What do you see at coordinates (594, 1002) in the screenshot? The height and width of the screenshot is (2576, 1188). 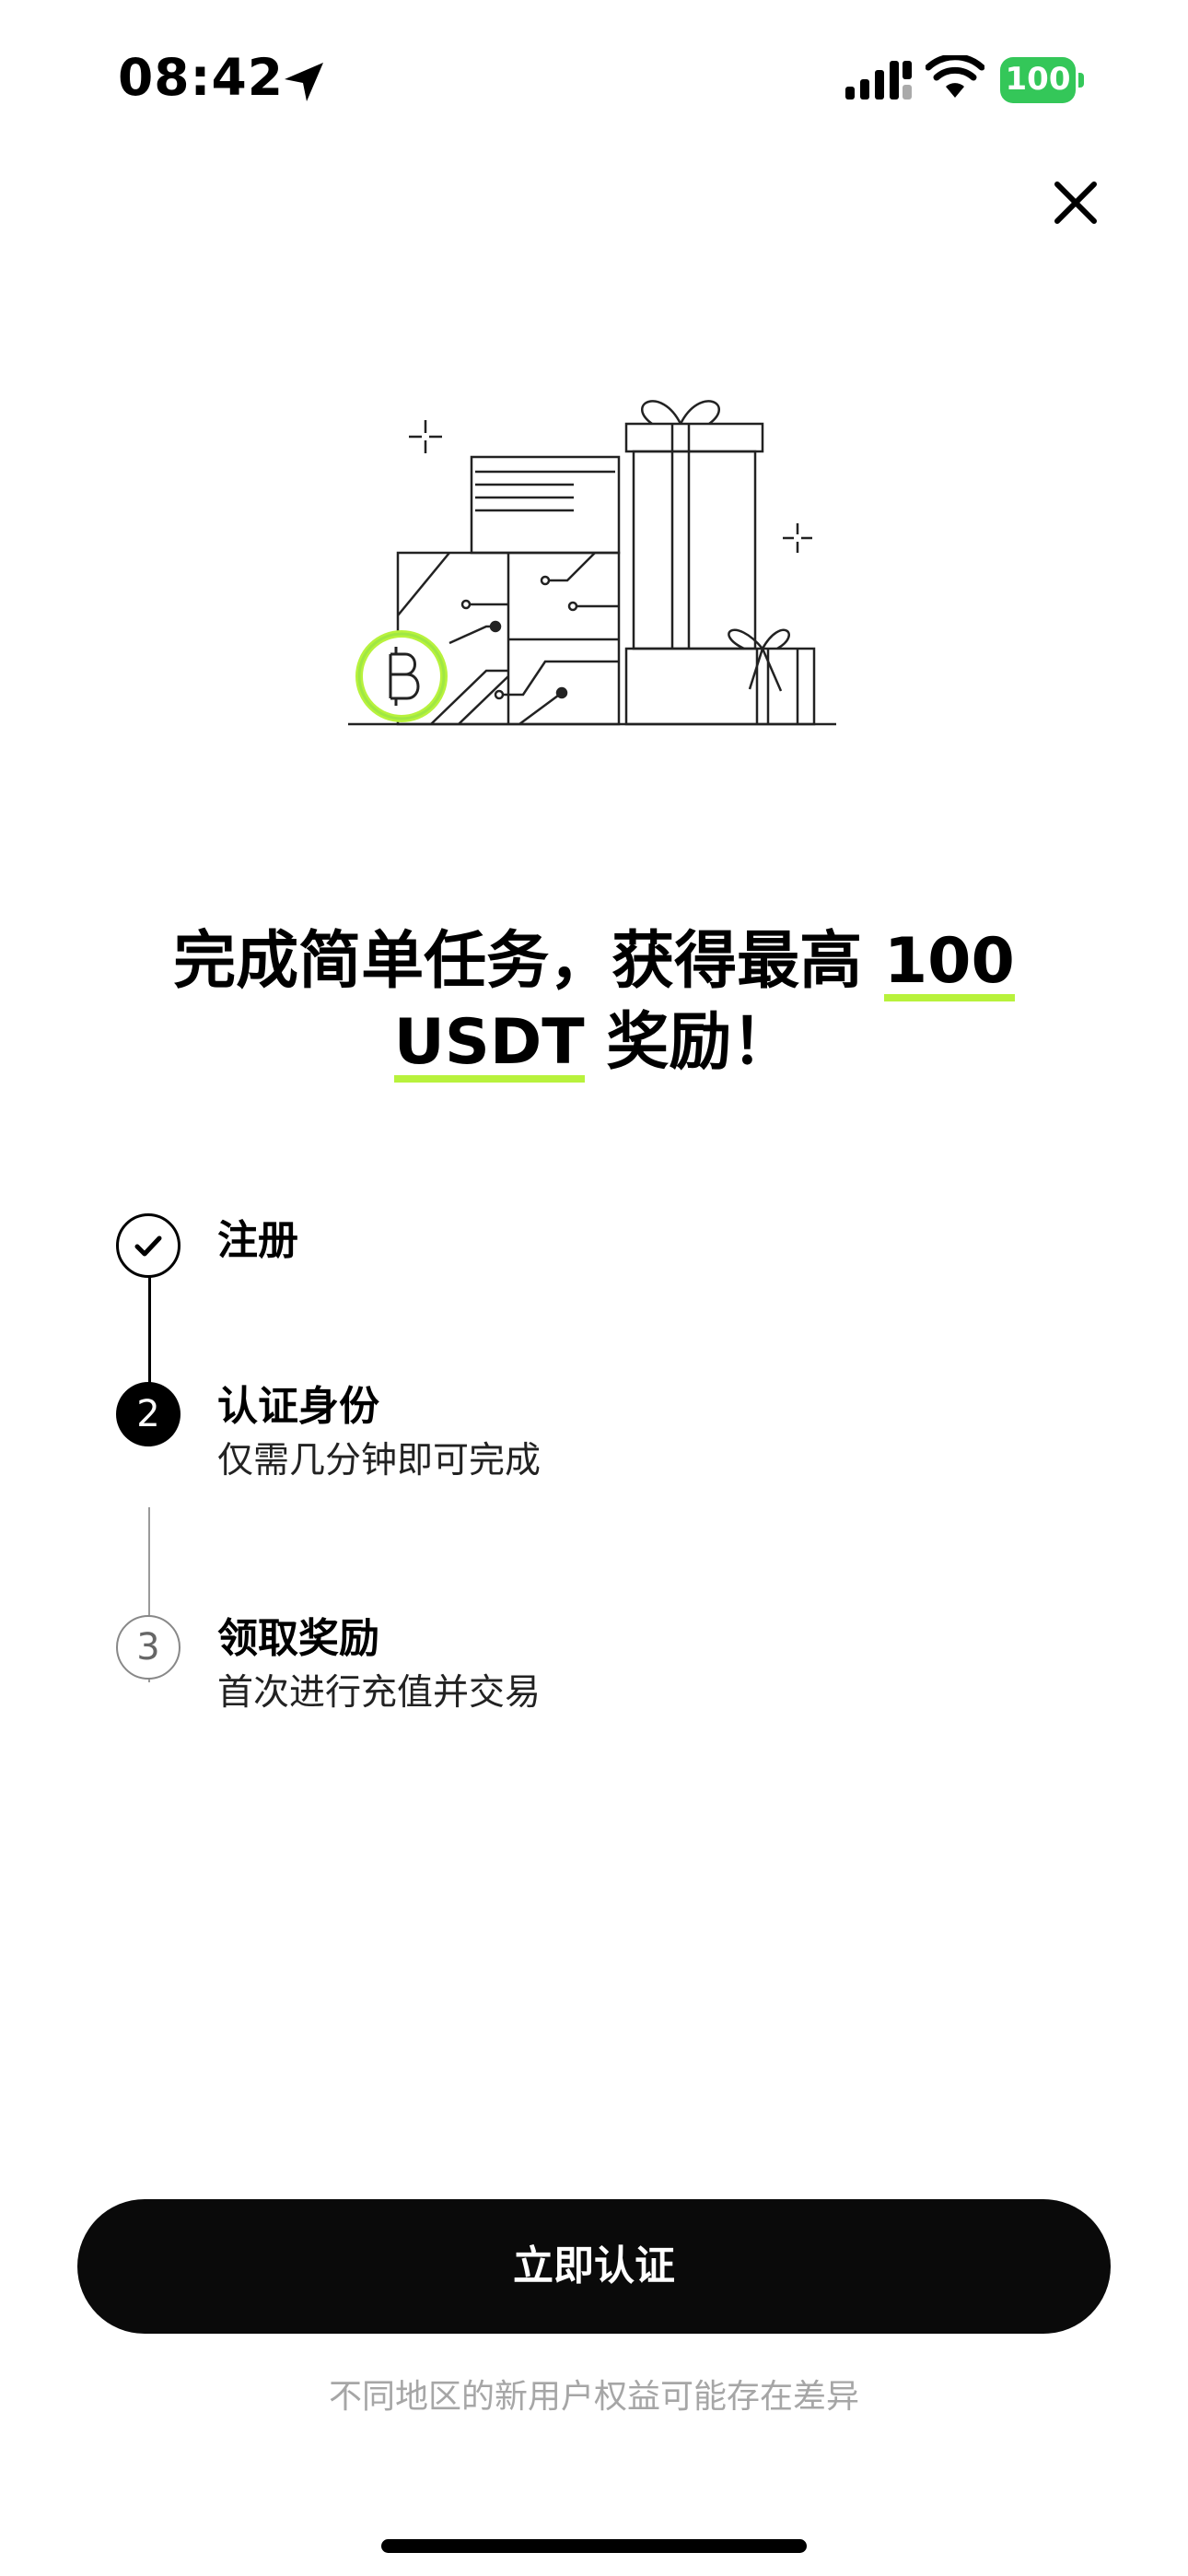 I see `page-title: 完成简单任务，获得最高 100 USDT 奖励！` at bounding box center [594, 1002].